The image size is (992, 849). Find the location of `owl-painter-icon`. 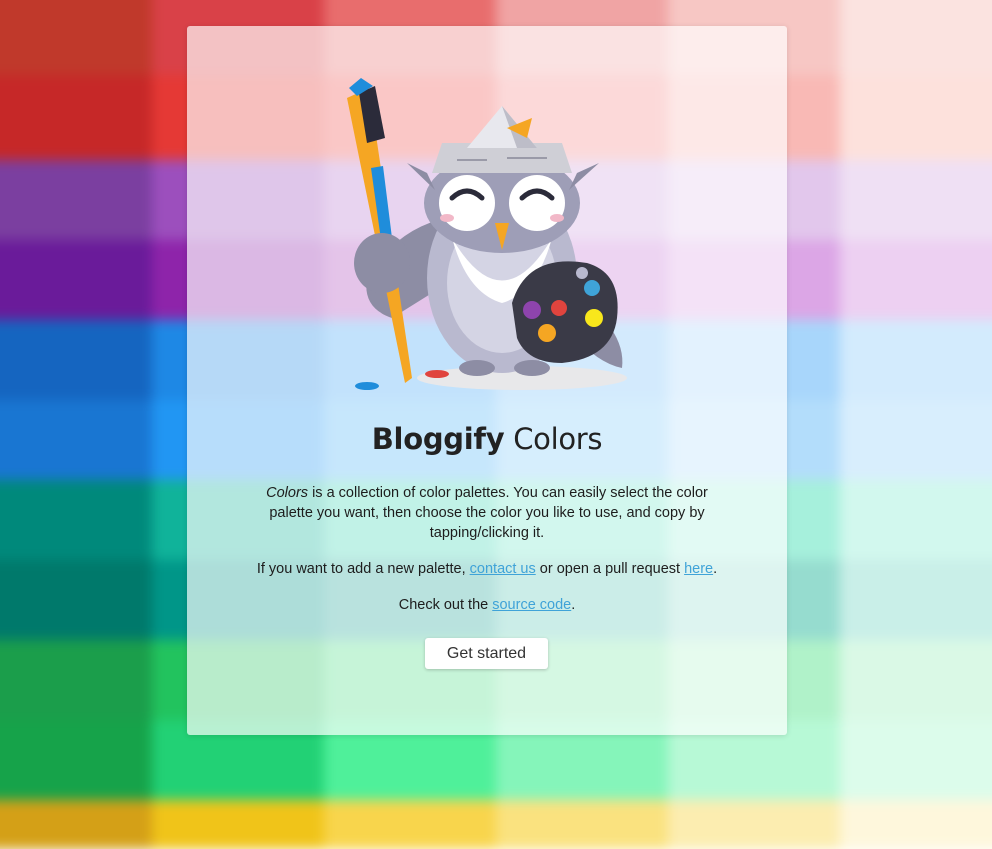

owl-painter-icon is located at coordinates (487, 234).